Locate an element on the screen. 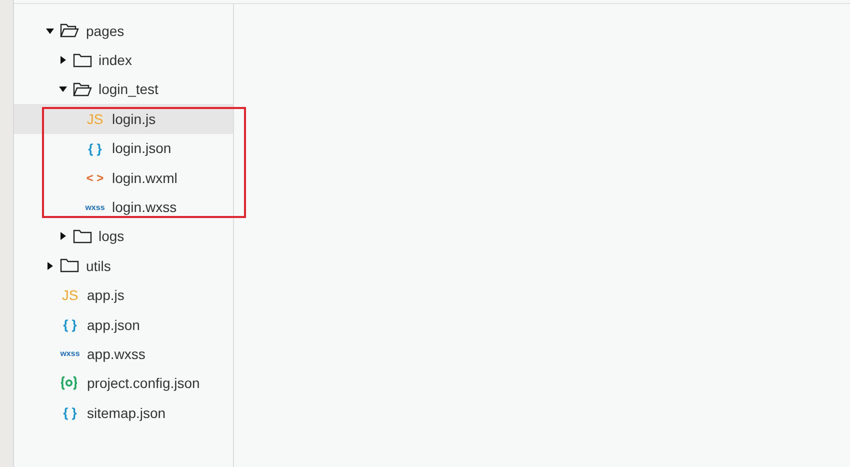 This screenshot has height=467, width=850. folder-name: pages is located at coordinates (105, 30).